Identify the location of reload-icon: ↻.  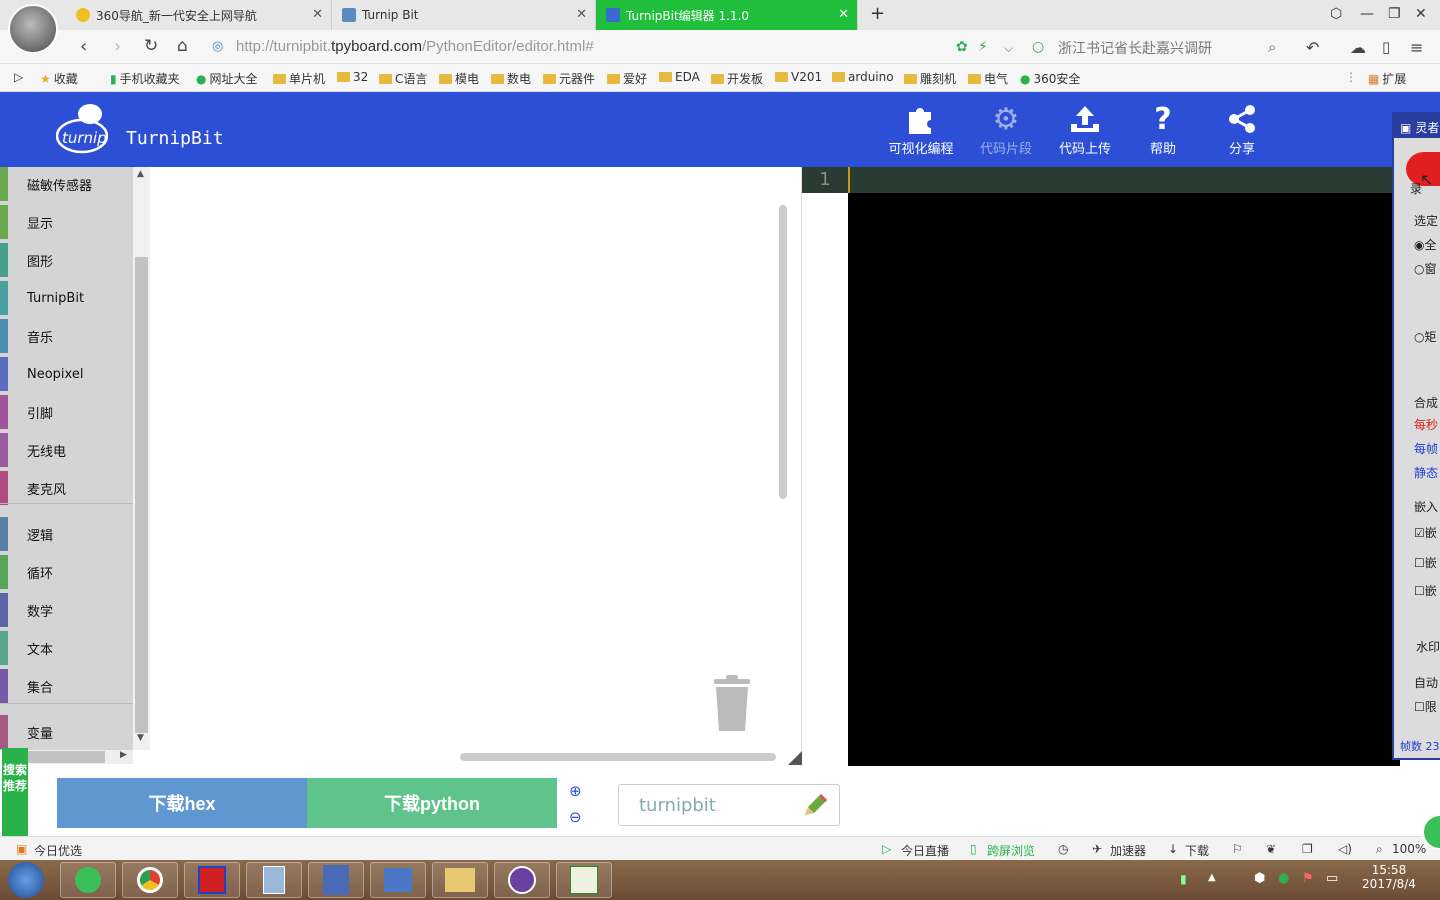
(151, 46).